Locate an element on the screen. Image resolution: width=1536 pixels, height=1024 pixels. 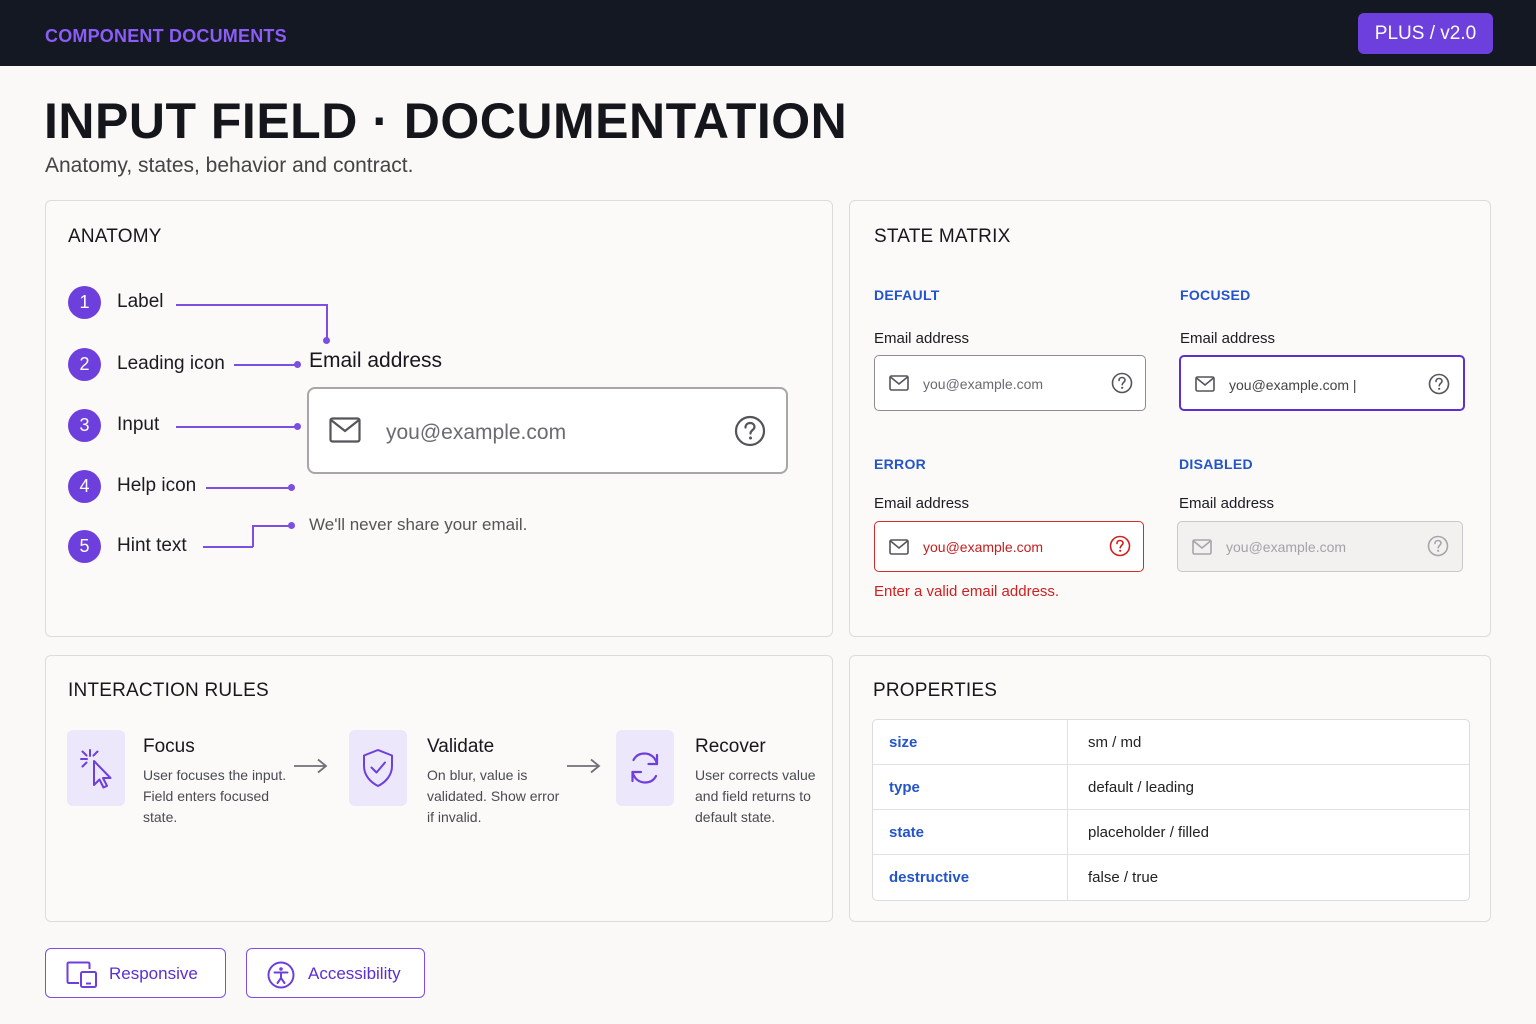
responsive-label: Responsive is located at coordinates (153, 973).